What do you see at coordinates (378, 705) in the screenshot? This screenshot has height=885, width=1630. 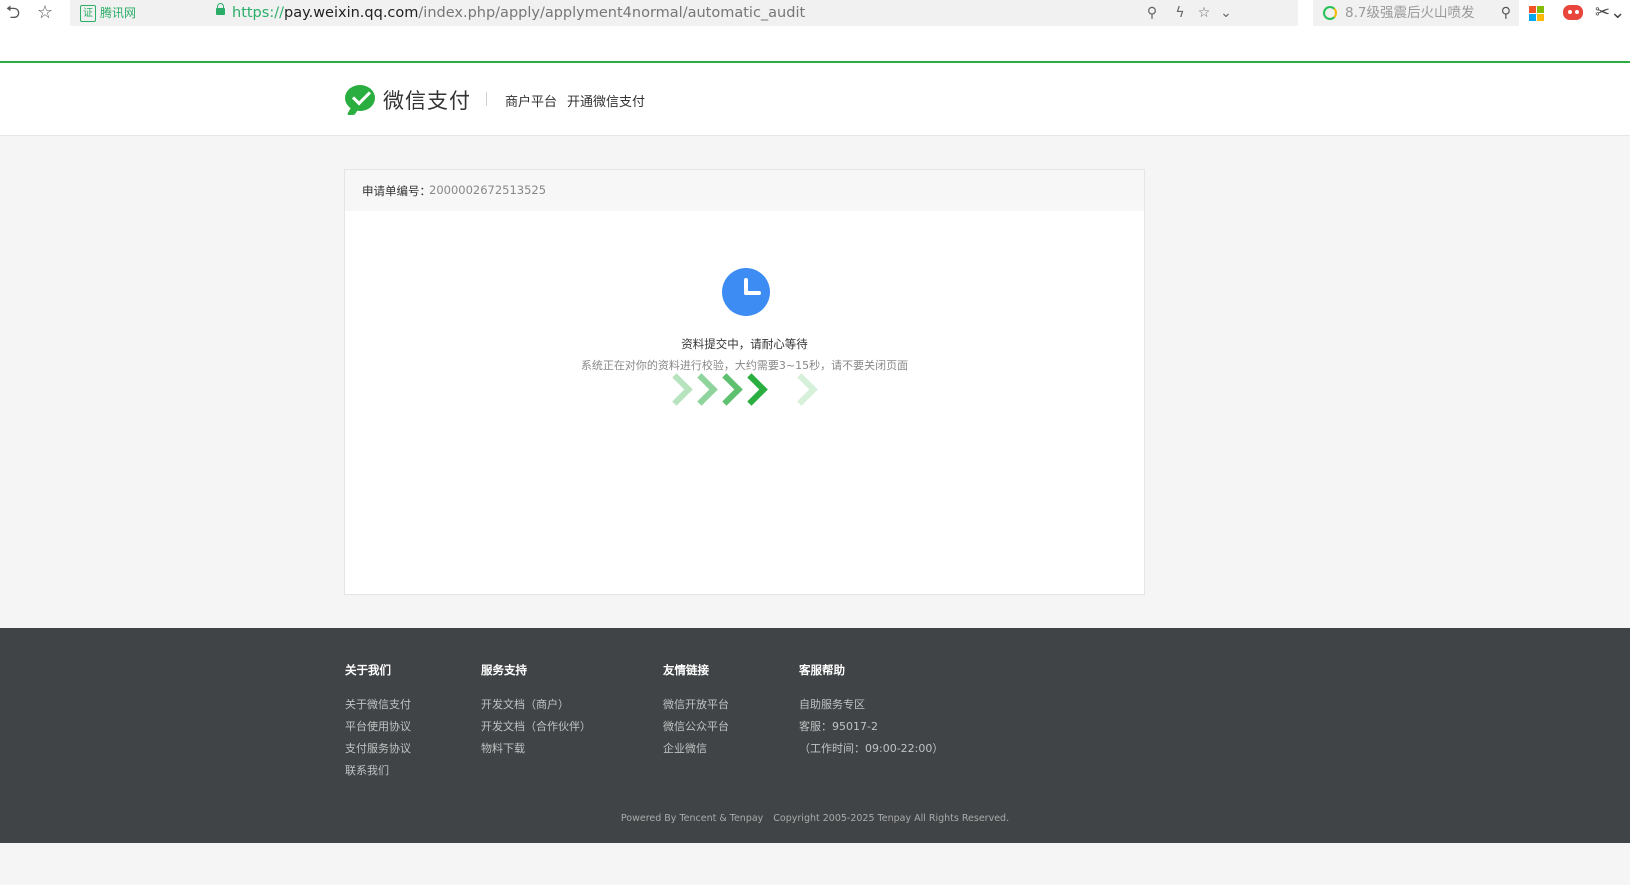 I see `footer-link: 关于微信支付` at bounding box center [378, 705].